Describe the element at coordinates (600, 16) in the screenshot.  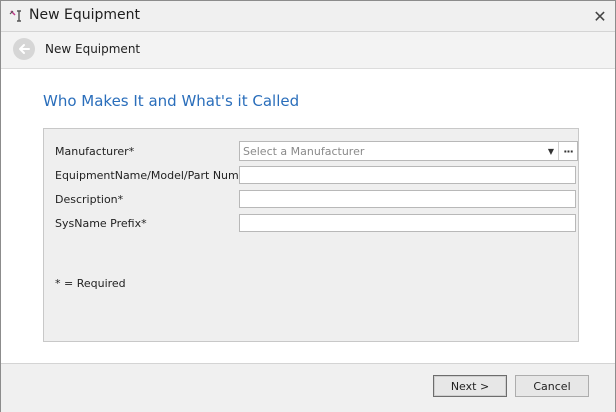
I see `close-icon: ✕` at that location.